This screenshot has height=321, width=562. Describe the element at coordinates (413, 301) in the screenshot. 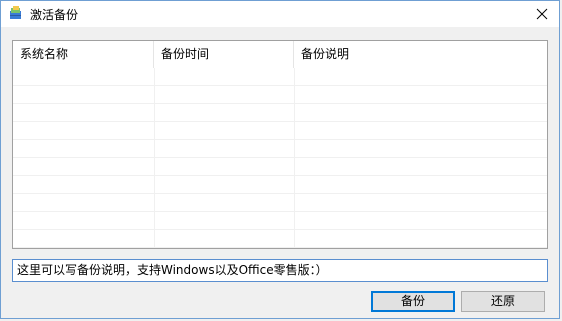

I see `backup-button: 备份` at that location.